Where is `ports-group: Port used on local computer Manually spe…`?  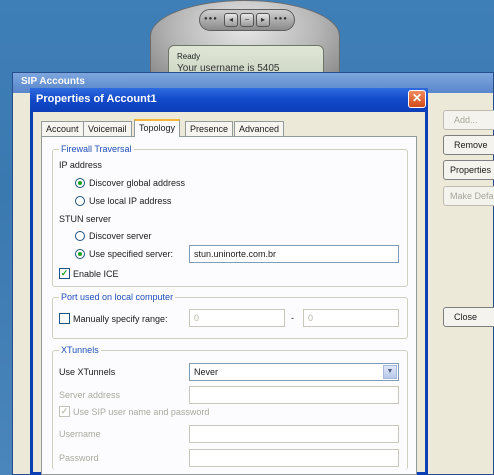 ports-group: Port used on local computer Manually spe… is located at coordinates (230, 315).